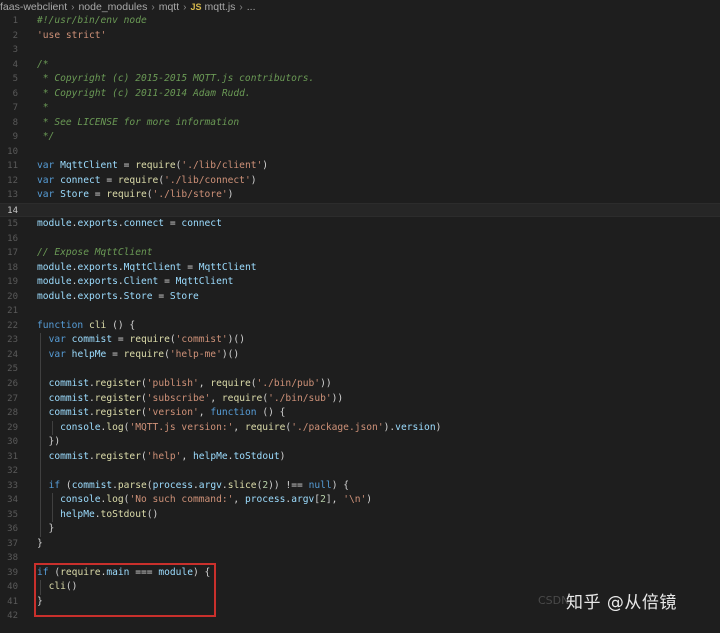  Describe the element at coordinates (233, 413) in the screenshot. I see `code-token: function` at that location.